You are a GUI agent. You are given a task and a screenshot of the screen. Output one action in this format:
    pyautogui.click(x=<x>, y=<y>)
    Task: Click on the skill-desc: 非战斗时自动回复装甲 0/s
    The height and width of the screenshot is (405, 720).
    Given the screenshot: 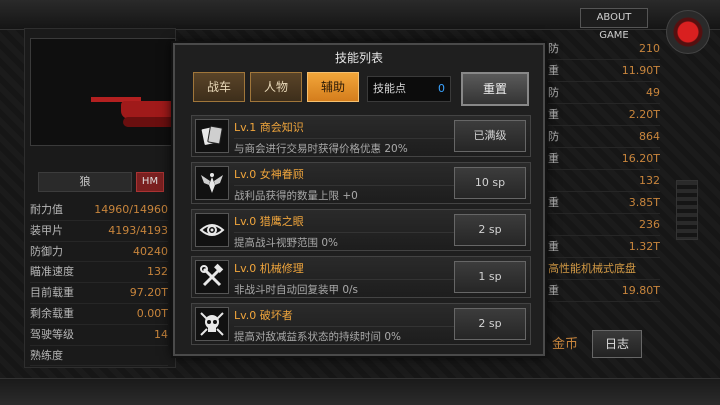 What is the action you would take?
    pyautogui.click(x=344, y=288)
    